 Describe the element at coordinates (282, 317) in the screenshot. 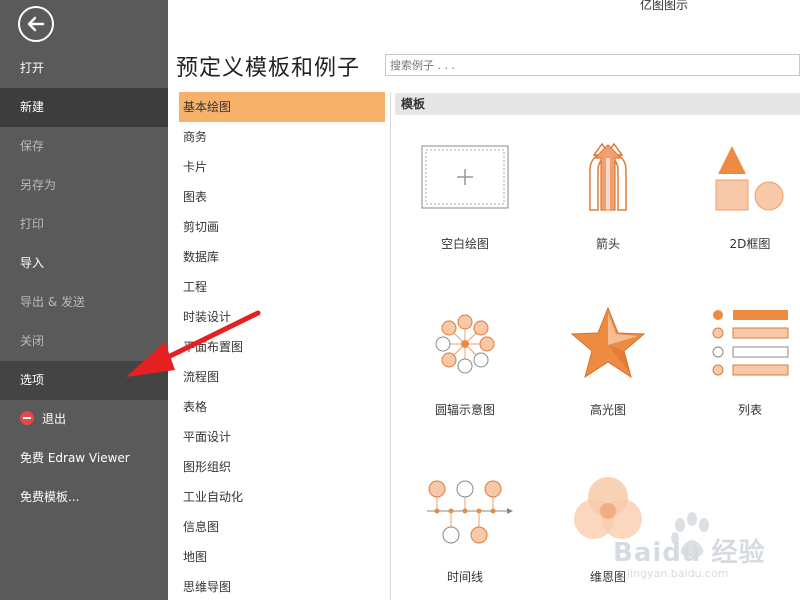

I see `category-item: 时装设计` at that location.